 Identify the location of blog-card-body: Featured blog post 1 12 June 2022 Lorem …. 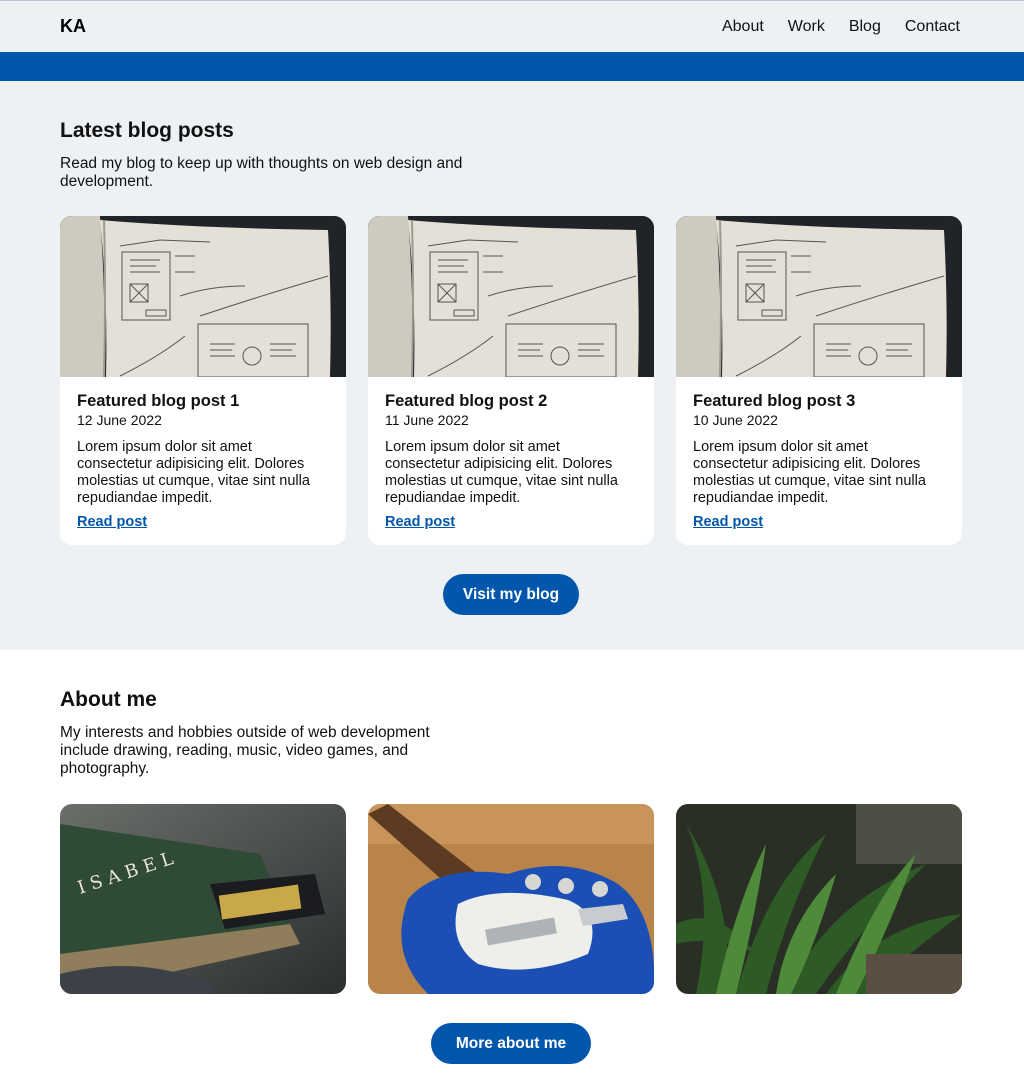
(203, 454).